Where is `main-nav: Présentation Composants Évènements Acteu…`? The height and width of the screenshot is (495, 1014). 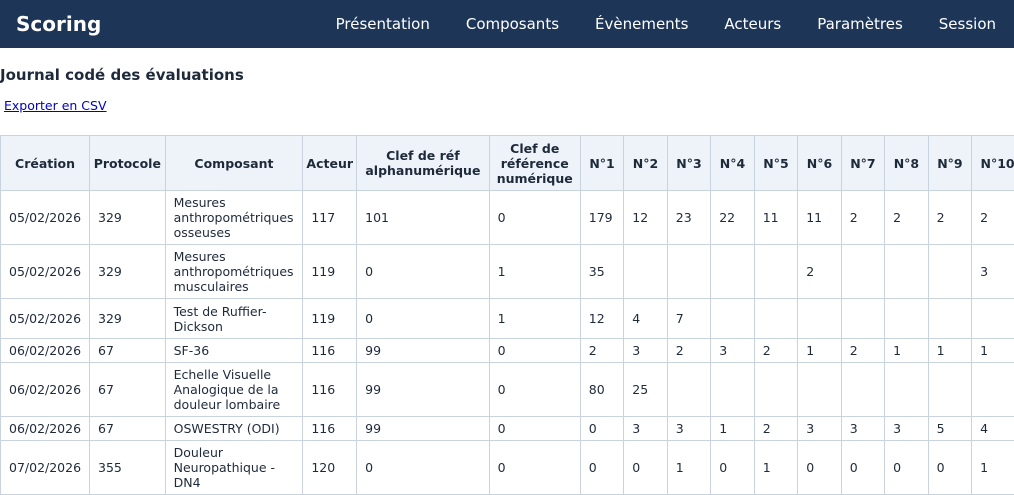 main-nav: Présentation Composants Évènements Acteu… is located at coordinates (675, 24).